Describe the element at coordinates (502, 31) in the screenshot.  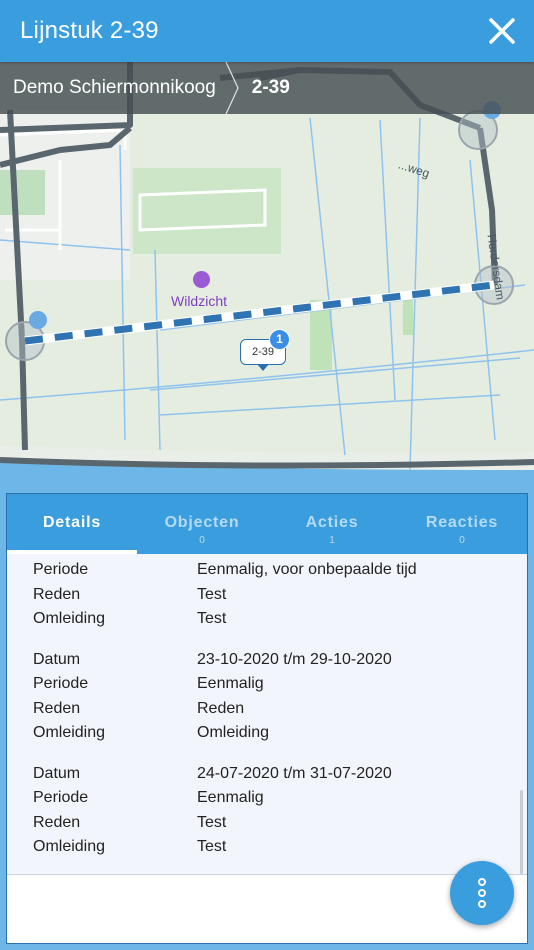
I see `close-icon` at that location.